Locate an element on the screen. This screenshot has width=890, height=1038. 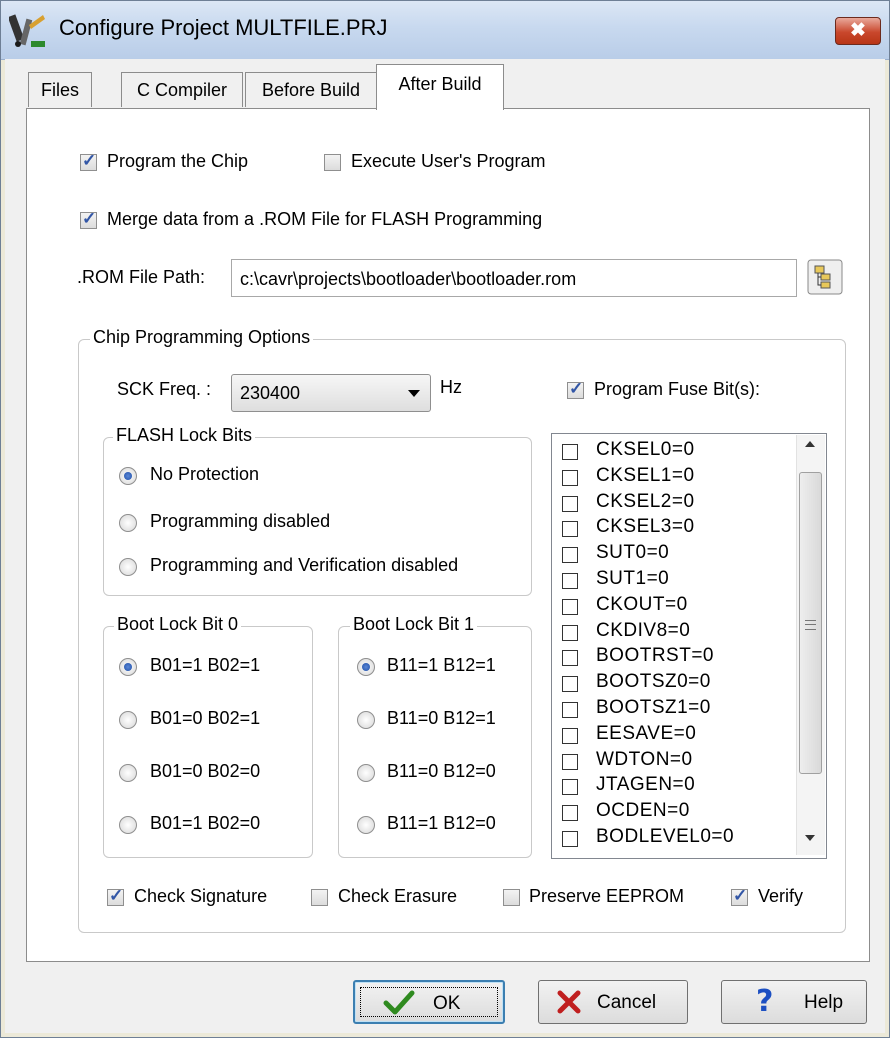
fuse-bit-row: SUT0=0 is located at coordinates (672, 556).